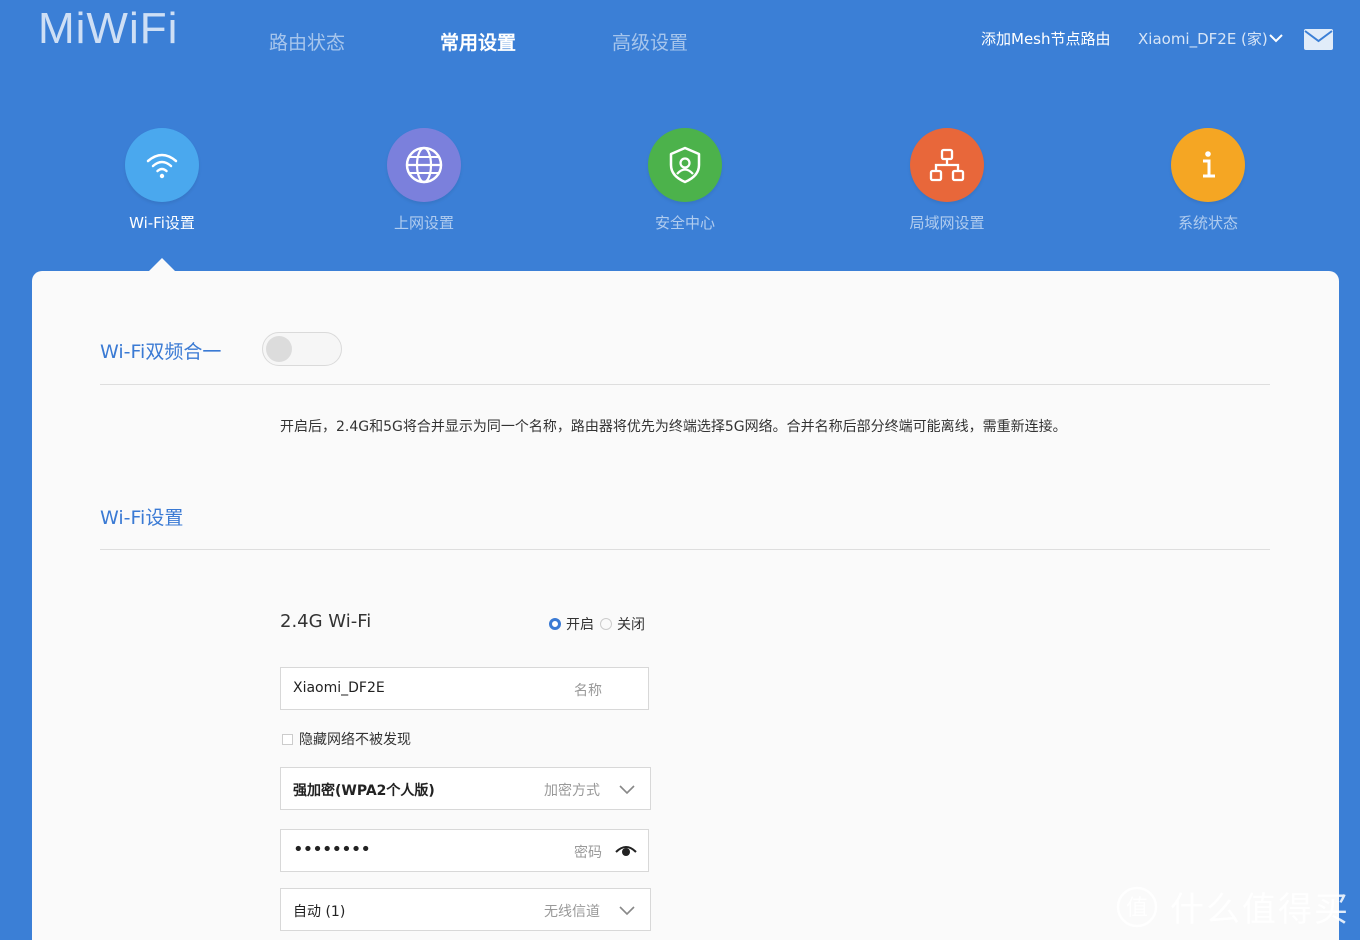  Describe the element at coordinates (1046, 38) in the screenshot. I see `add-mesh-link: 添加Mesh节点路由` at that location.